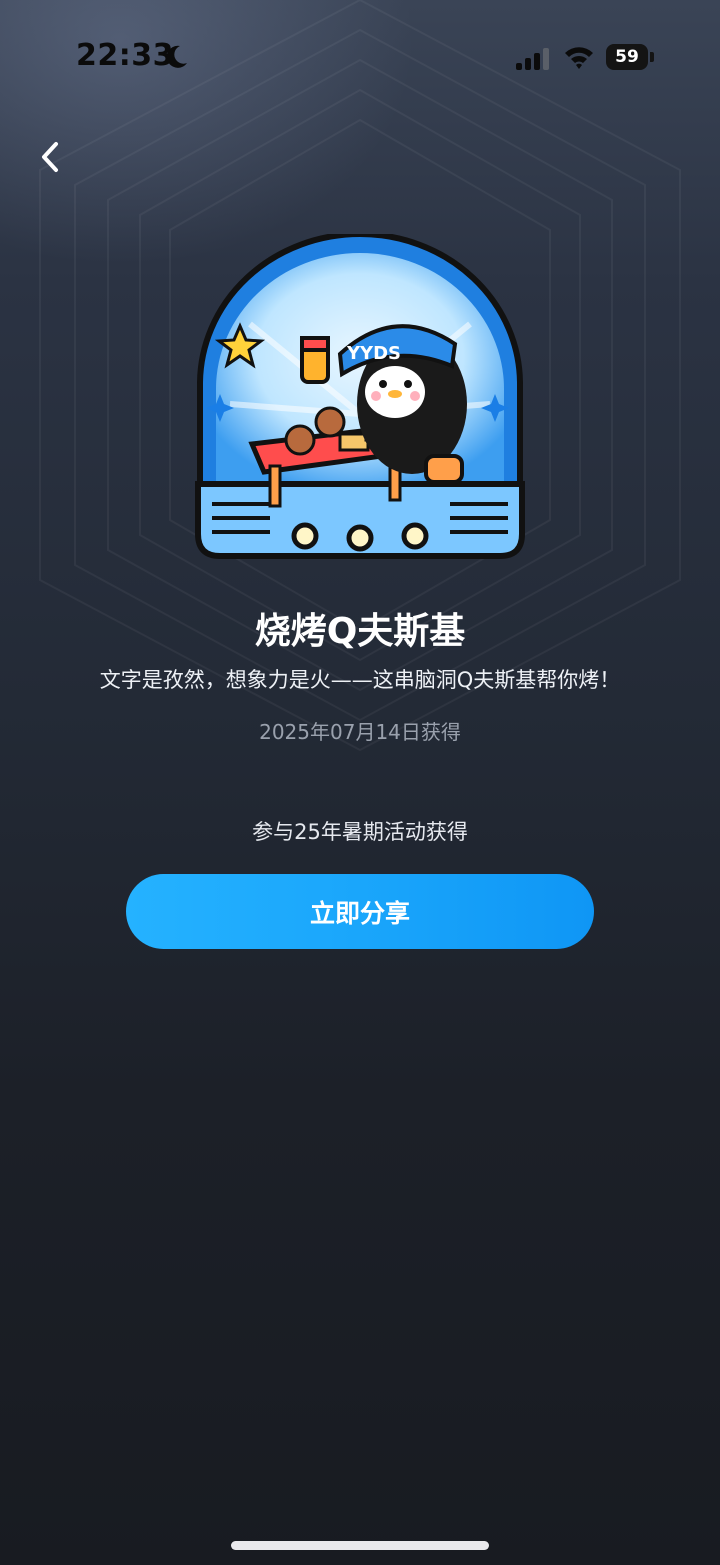 The width and height of the screenshot is (720, 1565). Describe the element at coordinates (652, 57) in the screenshot. I see `battery-cap` at that location.